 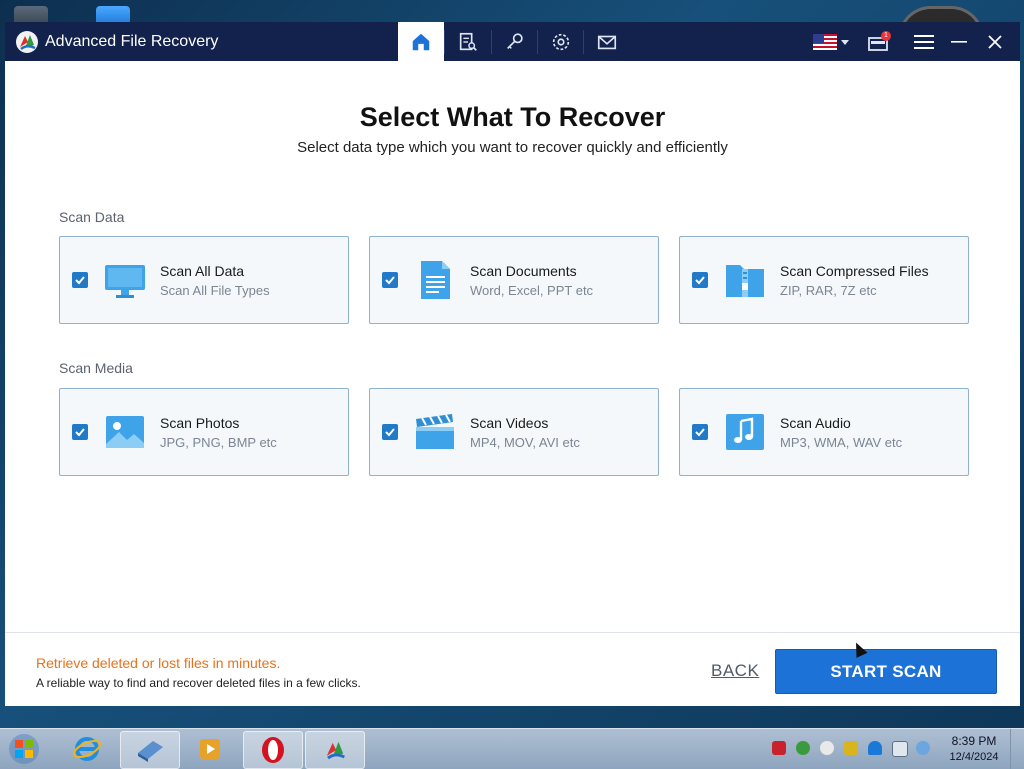 What do you see at coordinates (125, 281) in the screenshot?
I see `monitor-icon` at bounding box center [125, 281].